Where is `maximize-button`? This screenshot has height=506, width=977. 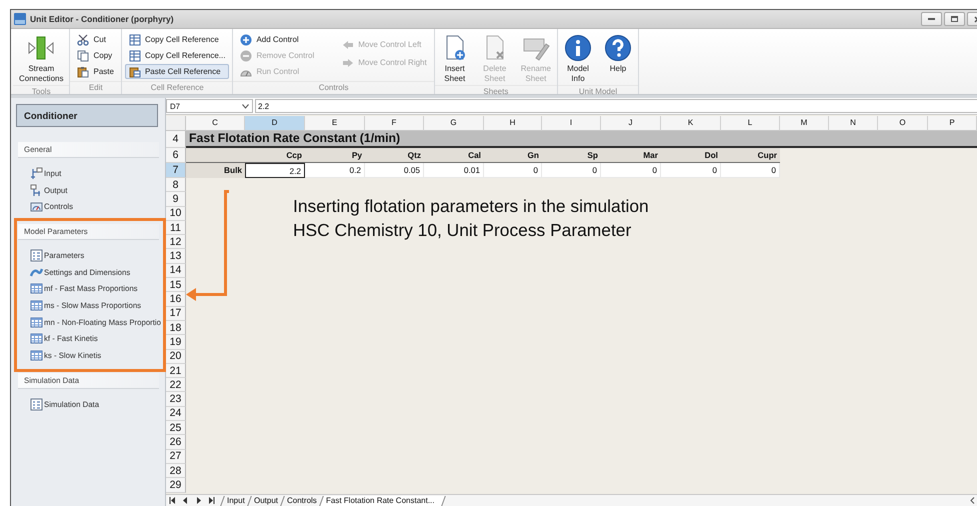
maximize-button is located at coordinates (954, 19).